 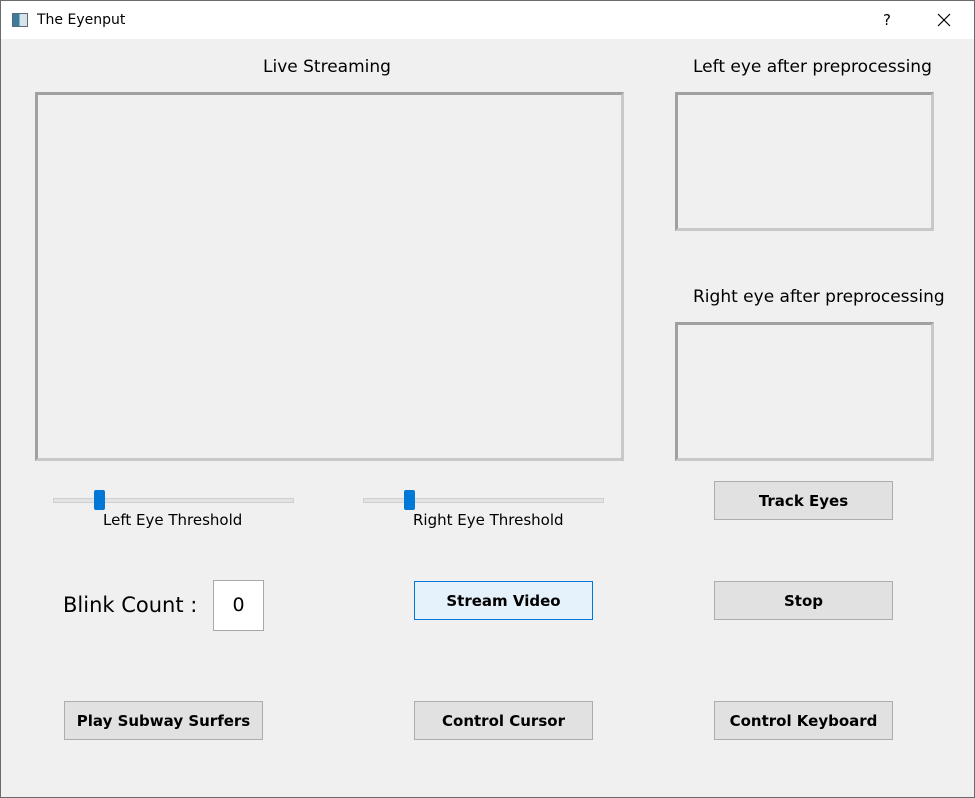 I want to click on track-eyes-button: Track Eyes, so click(x=803, y=500).